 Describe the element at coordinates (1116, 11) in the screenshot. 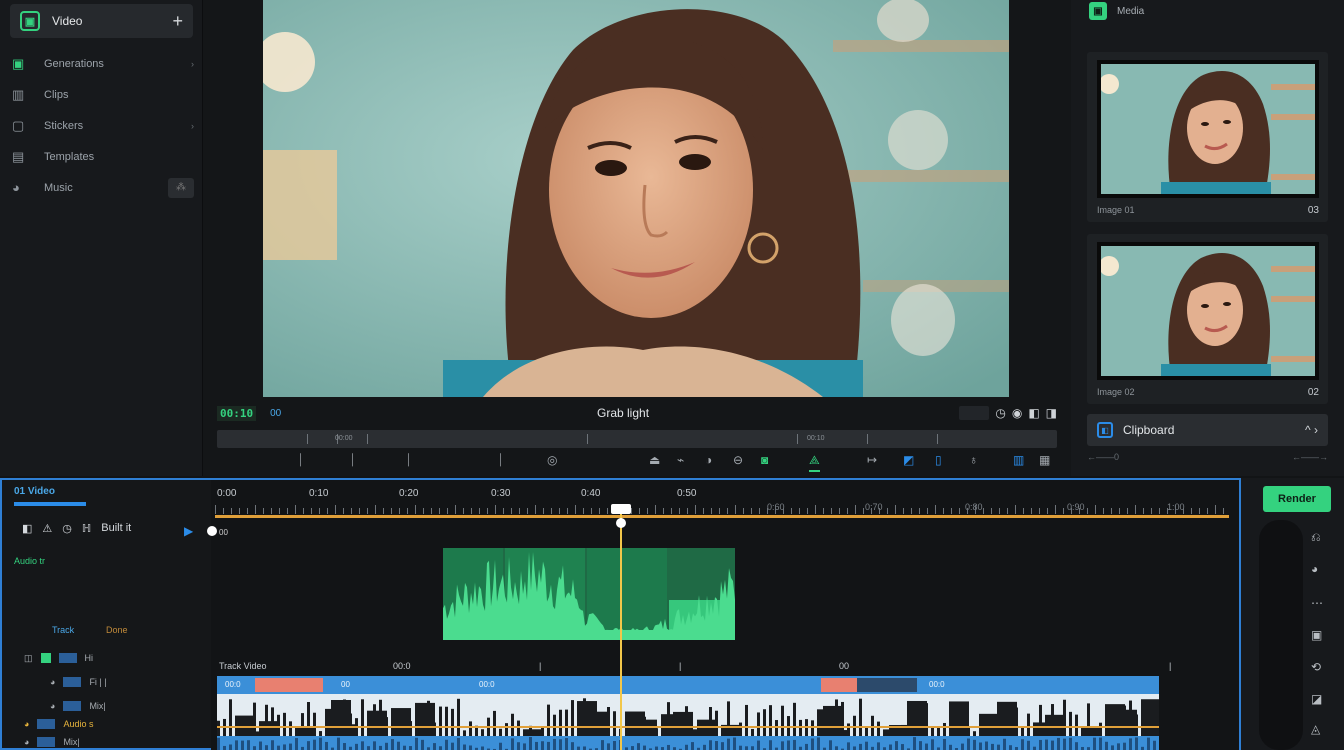

I see `media-panel-header: ▣ Media` at that location.